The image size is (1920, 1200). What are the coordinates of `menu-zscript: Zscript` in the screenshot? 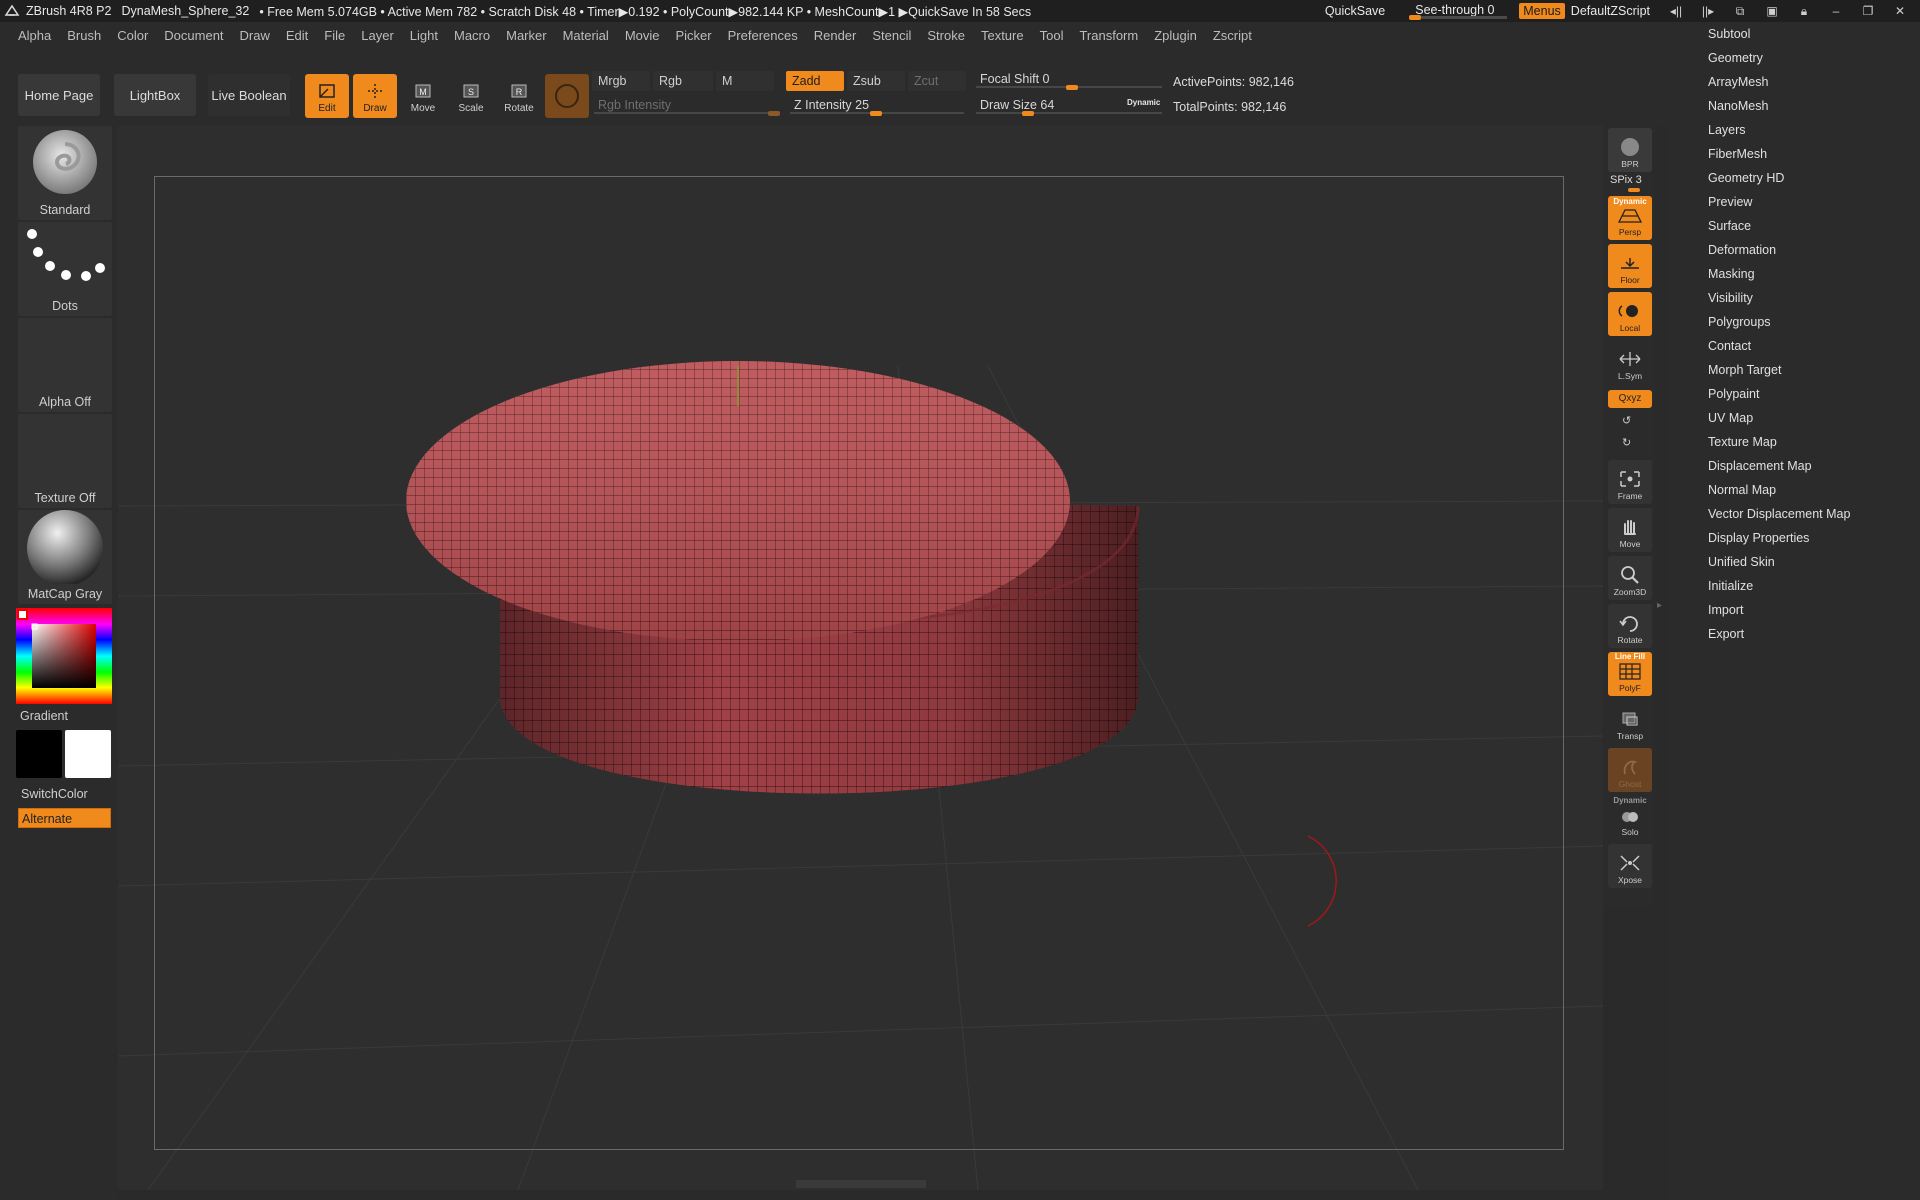 It's located at (1232, 35).